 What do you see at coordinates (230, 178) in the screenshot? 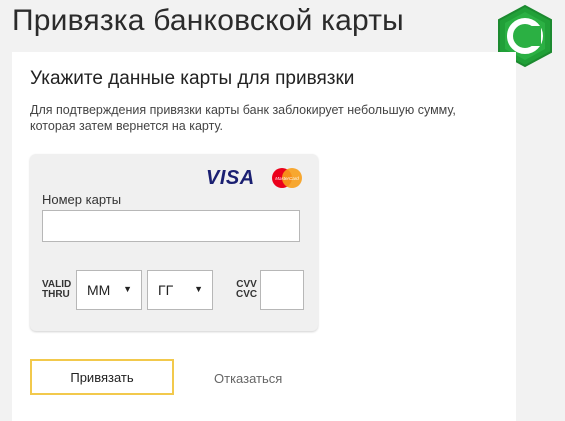
I see `visa-logo-icon: VISA` at bounding box center [230, 178].